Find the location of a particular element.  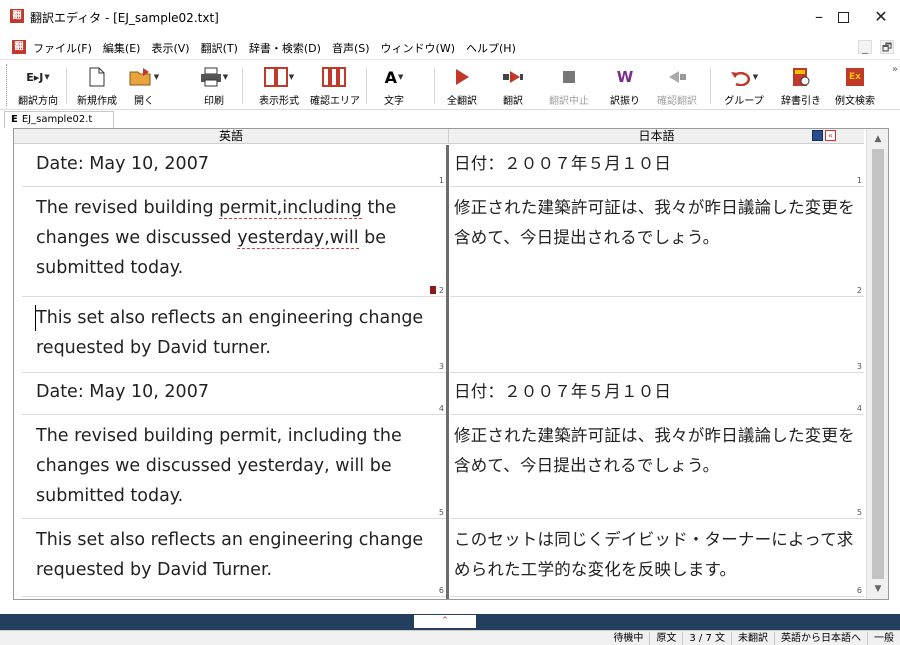

confirm-area-icon is located at coordinates (334, 77).